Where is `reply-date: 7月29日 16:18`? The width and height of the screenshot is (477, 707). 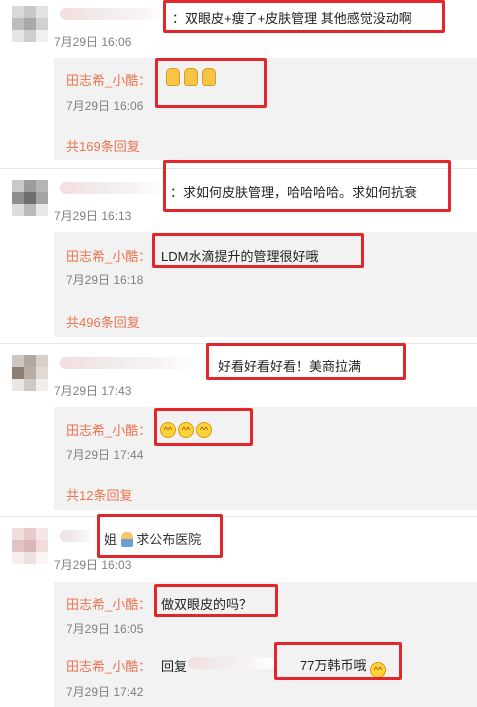
reply-date: 7月29日 16:18 is located at coordinates (105, 280).